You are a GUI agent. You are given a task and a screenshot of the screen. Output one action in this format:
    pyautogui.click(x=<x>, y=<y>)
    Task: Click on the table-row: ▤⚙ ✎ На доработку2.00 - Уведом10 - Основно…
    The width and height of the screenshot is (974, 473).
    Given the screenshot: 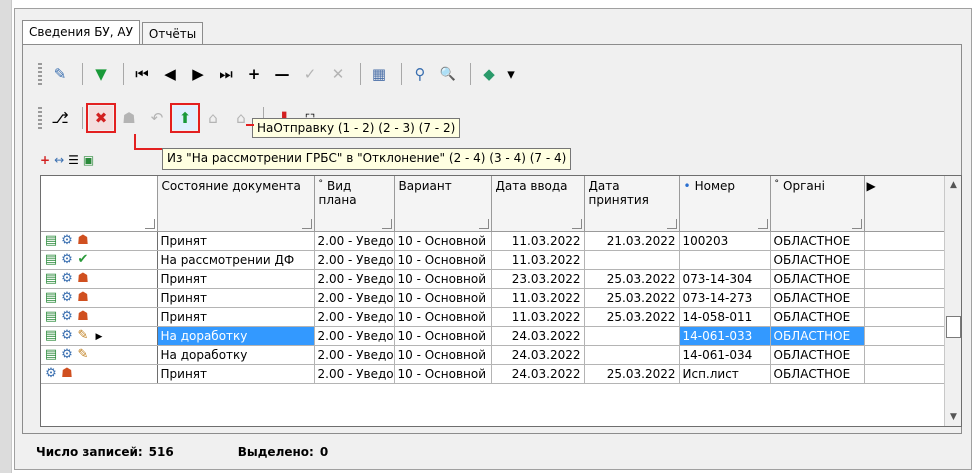 What is the action you would take?
    pyautogui.click(x=493, y=355)
    